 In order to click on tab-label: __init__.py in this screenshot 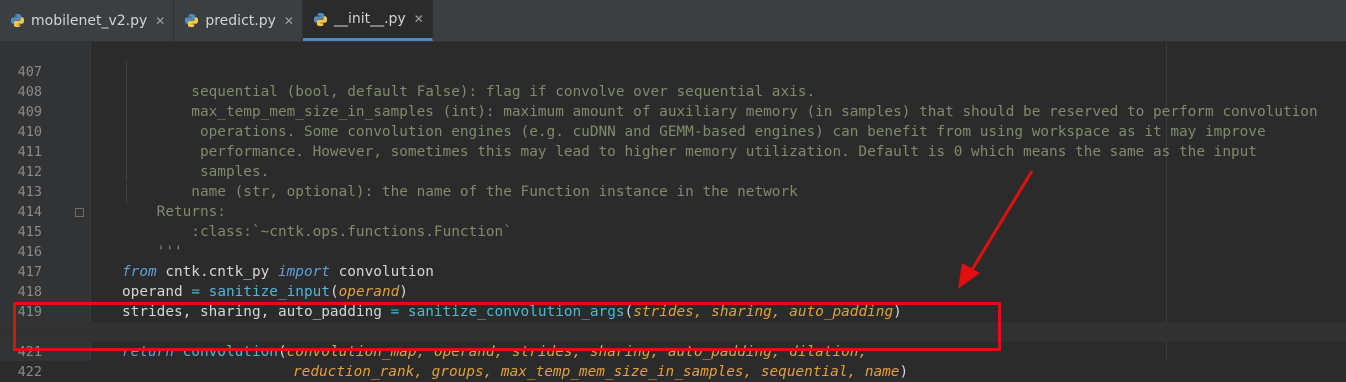, I will do `click(369, 19)`.